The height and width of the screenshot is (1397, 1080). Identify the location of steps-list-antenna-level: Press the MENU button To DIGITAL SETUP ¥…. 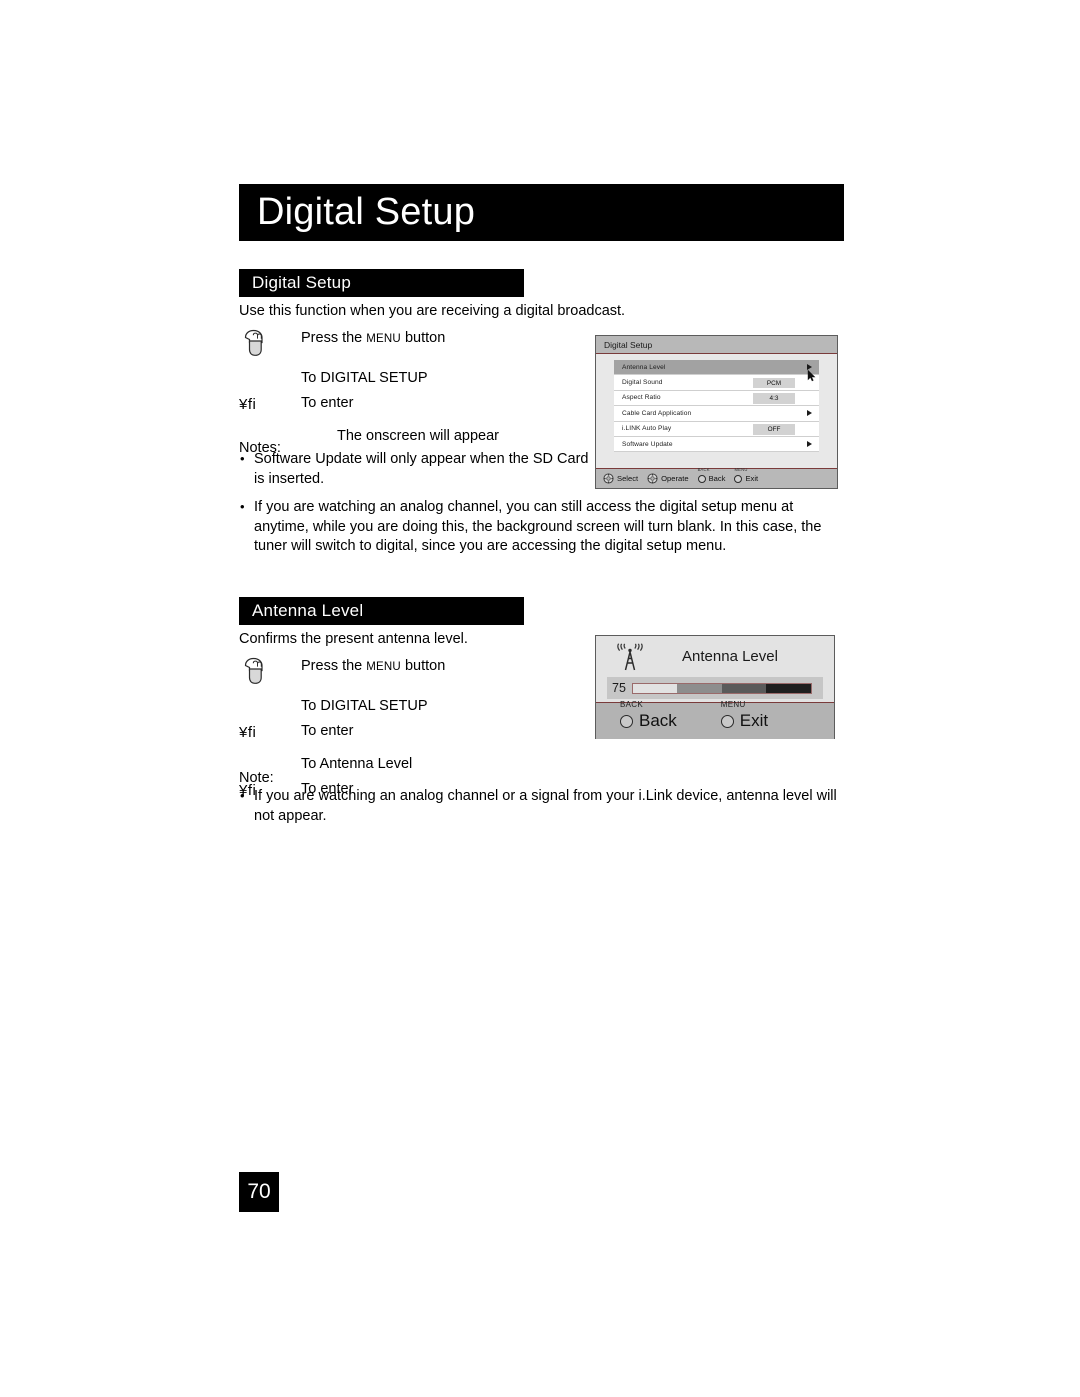
(419, 728).